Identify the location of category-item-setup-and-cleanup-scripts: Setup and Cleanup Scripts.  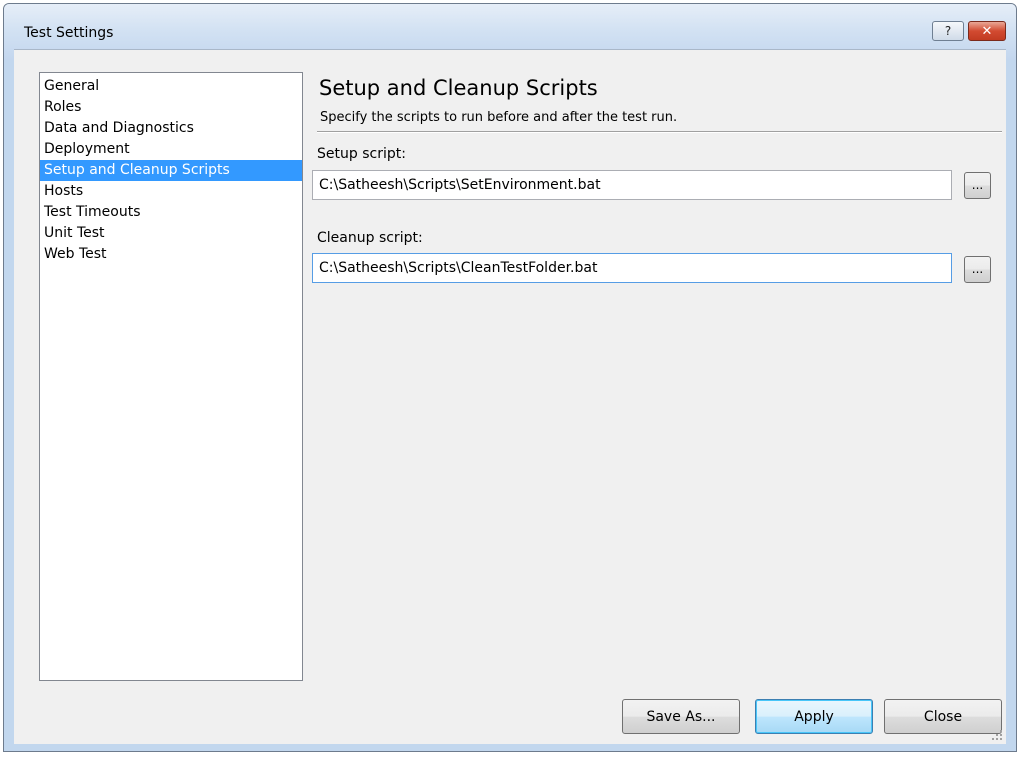
(171, 170).